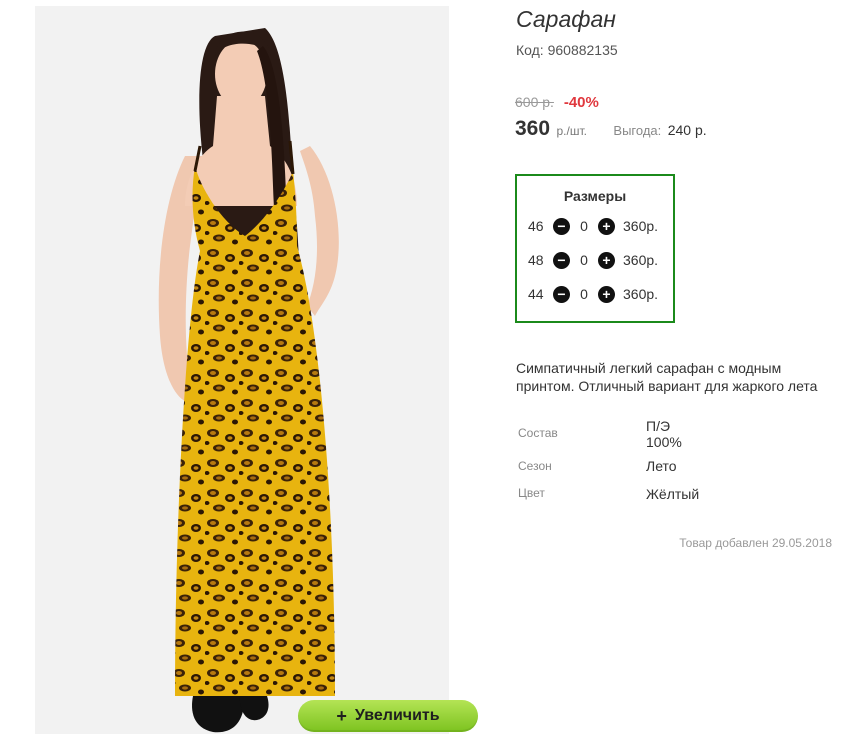  I want to click on zoom-button-label: Увеличить, so click(397, 715).